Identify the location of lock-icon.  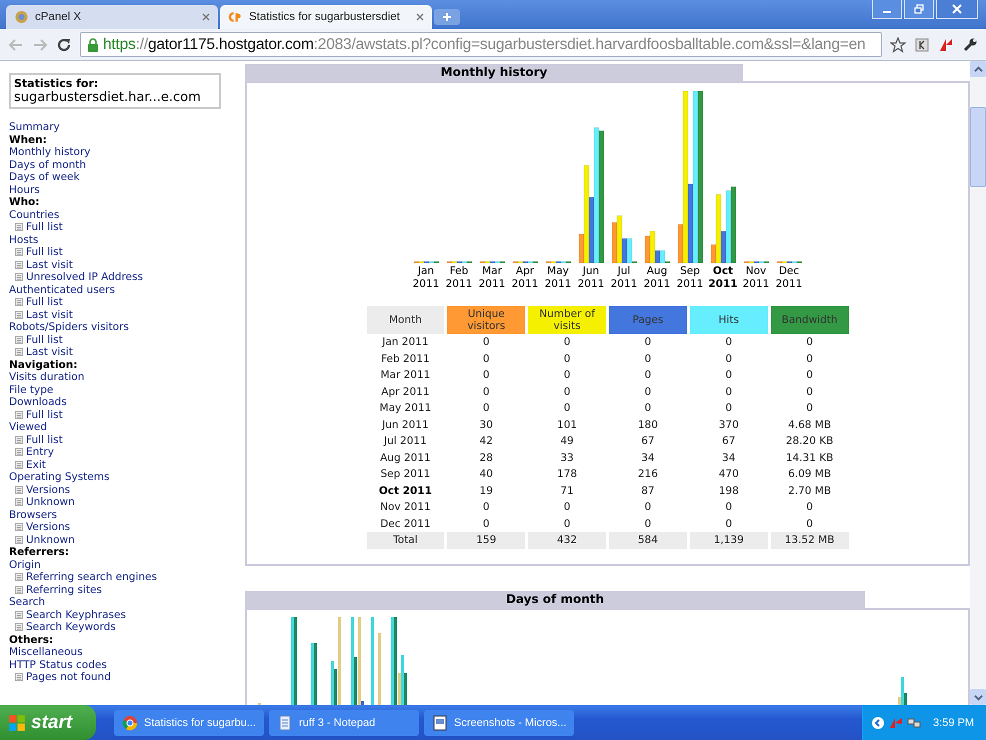
(93, 45).